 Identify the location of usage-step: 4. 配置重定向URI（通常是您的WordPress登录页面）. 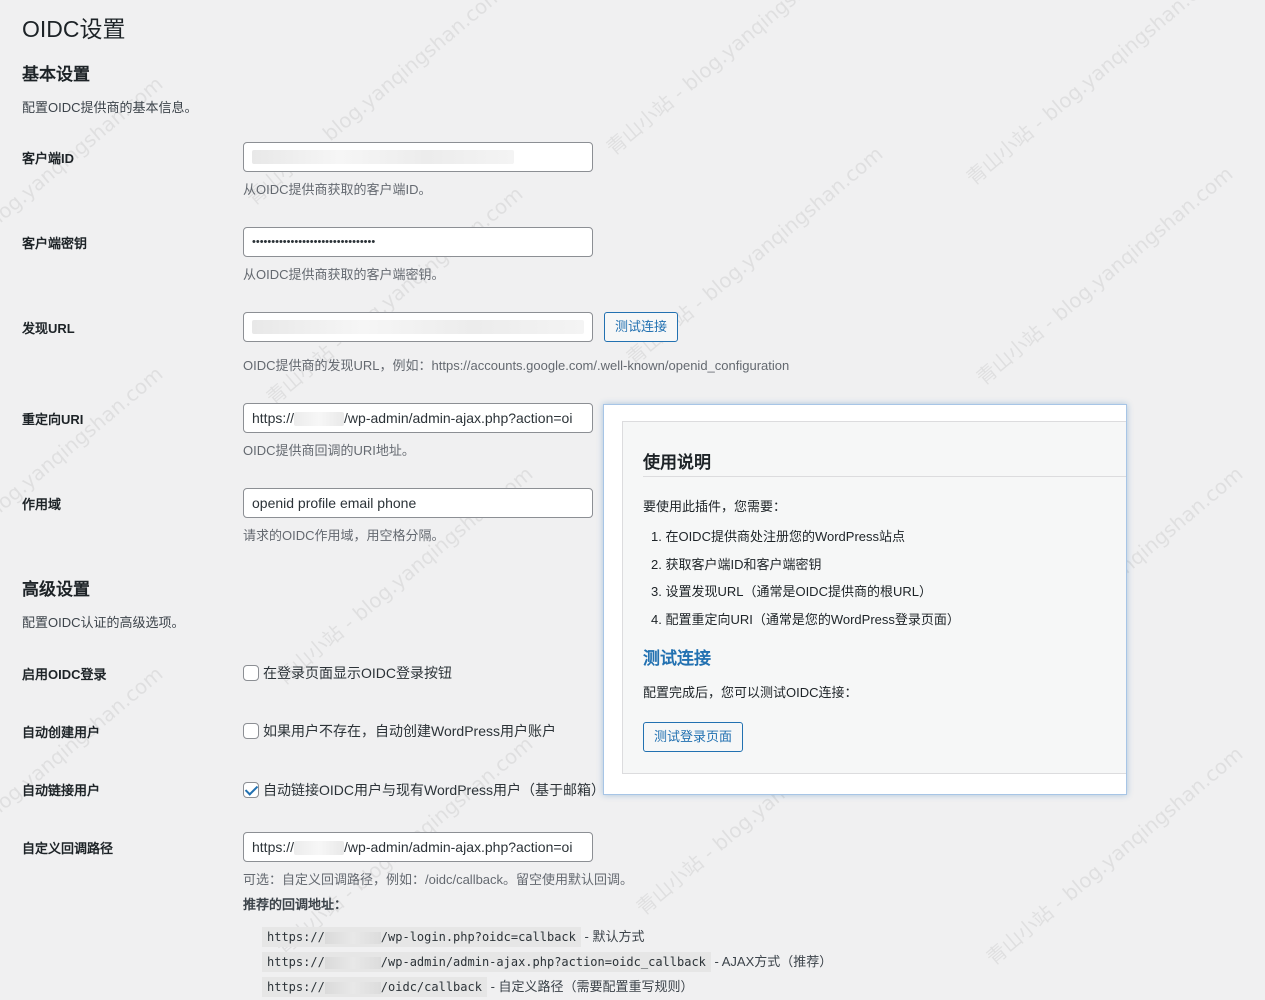
(805, 619).